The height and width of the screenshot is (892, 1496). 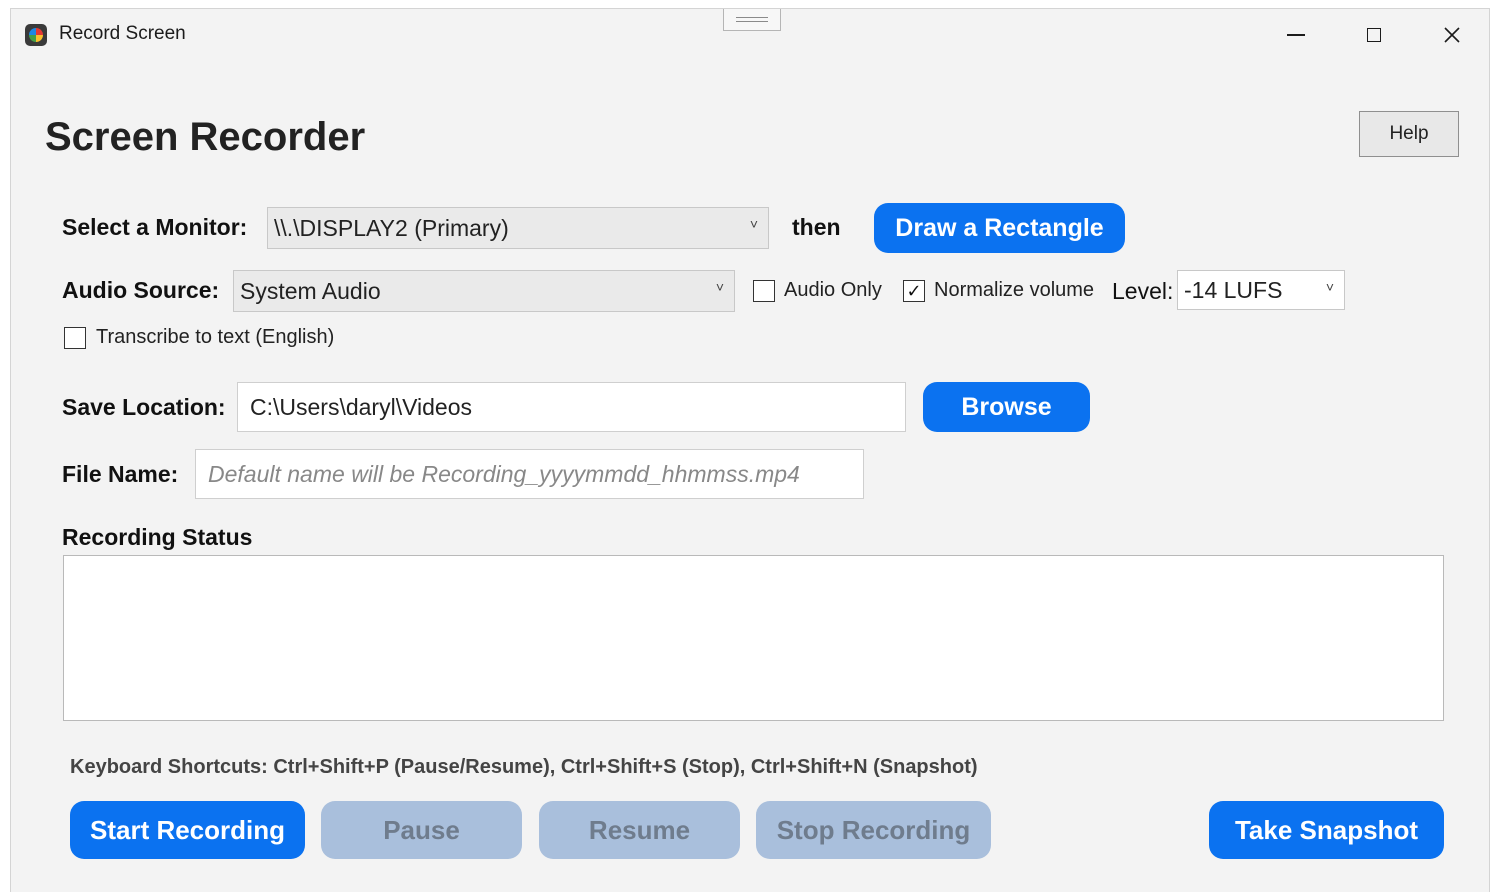 I want to click on recording-status-label: Recording Status, so click(x=157, y=537).